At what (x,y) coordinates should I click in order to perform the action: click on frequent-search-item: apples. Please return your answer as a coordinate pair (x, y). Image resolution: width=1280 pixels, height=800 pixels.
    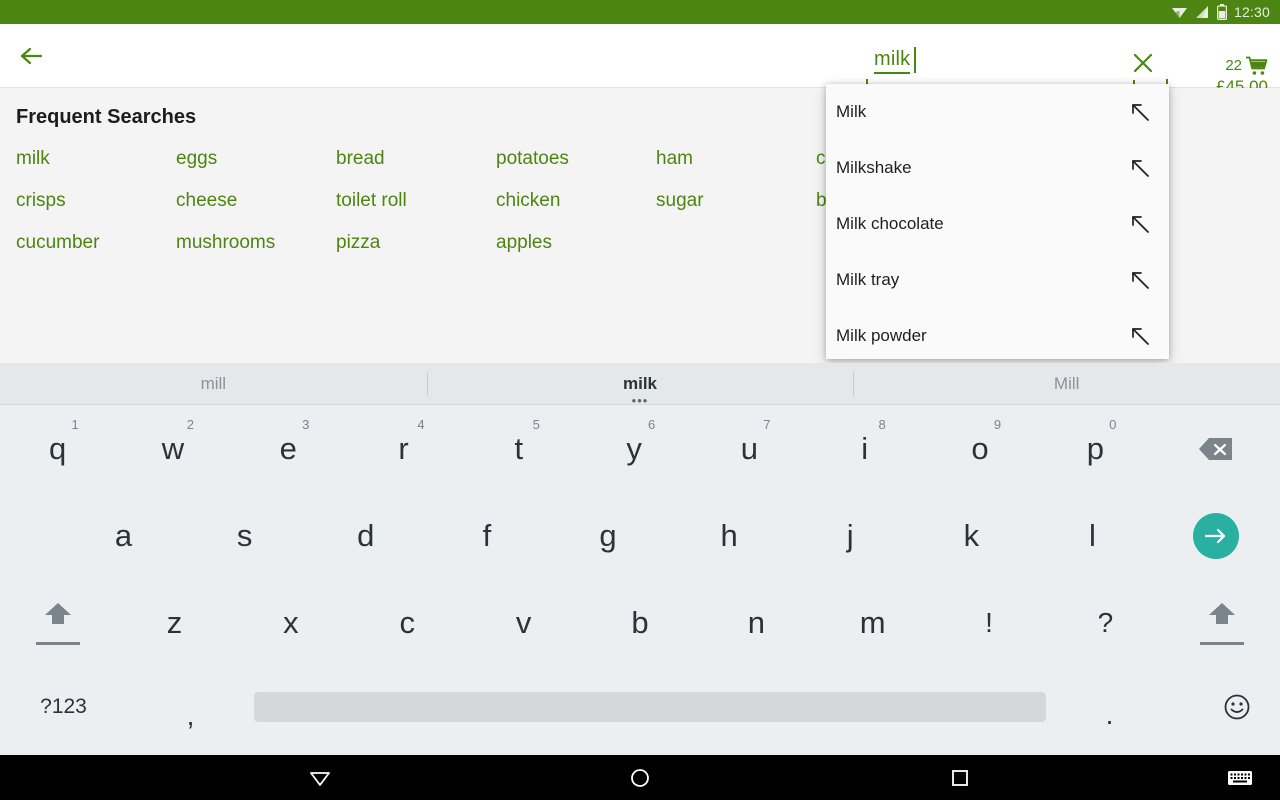
    Looking at the image, I should click on (576, 243).